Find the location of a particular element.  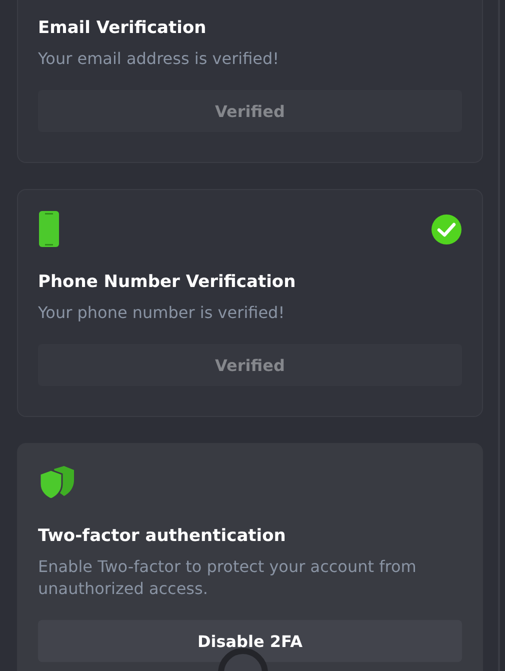

action-button: Disable 2FA is located at coordinates (250, 641).